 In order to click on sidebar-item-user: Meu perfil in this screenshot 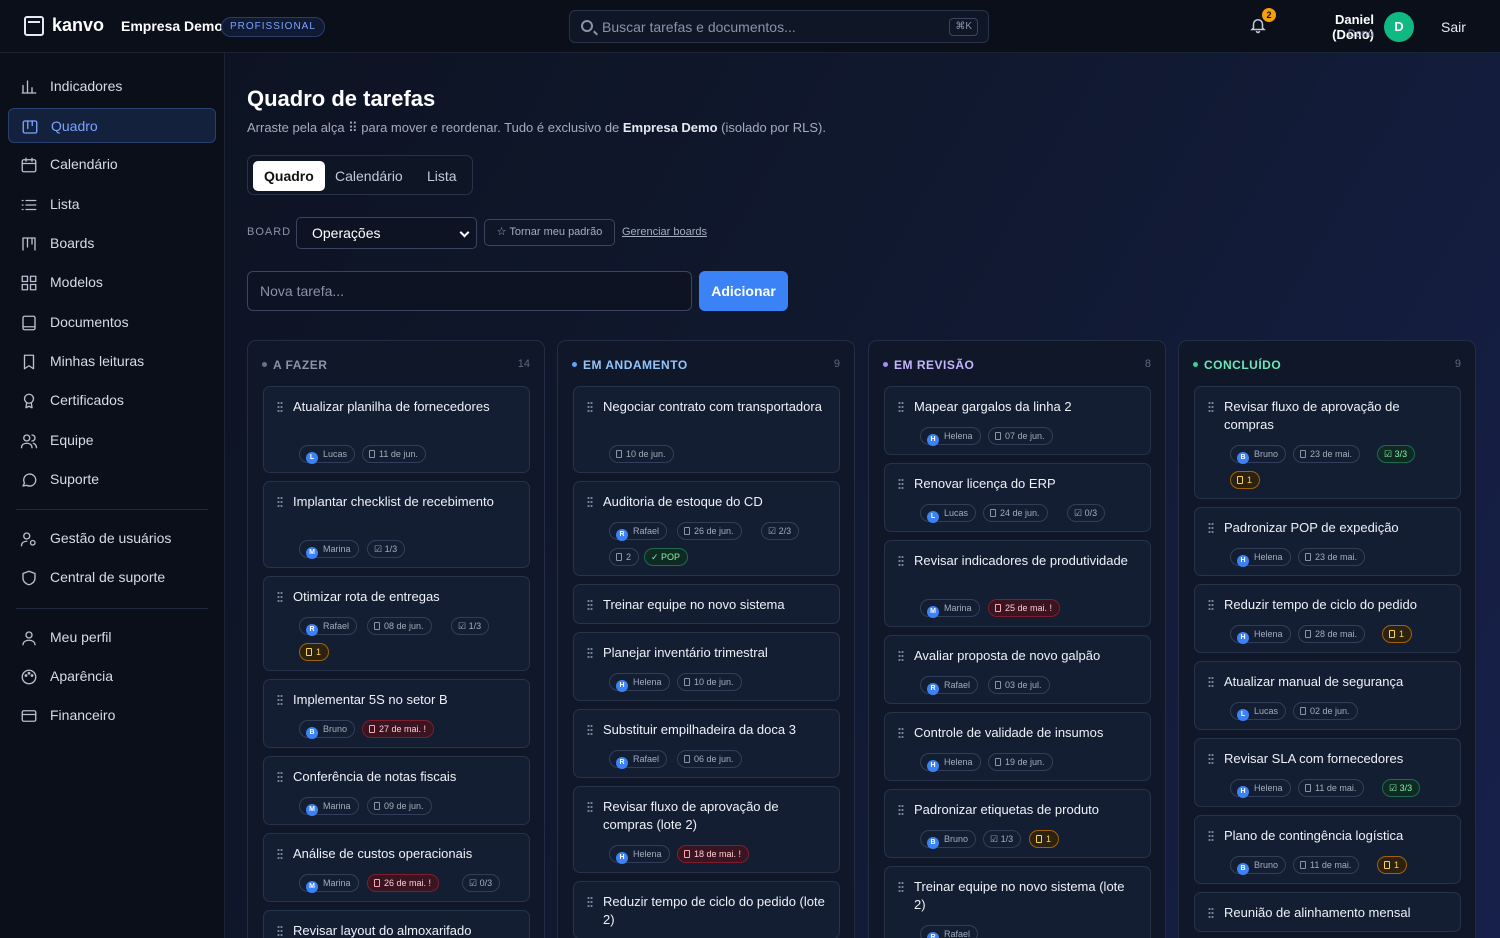, I will do `click(112, 637)`.